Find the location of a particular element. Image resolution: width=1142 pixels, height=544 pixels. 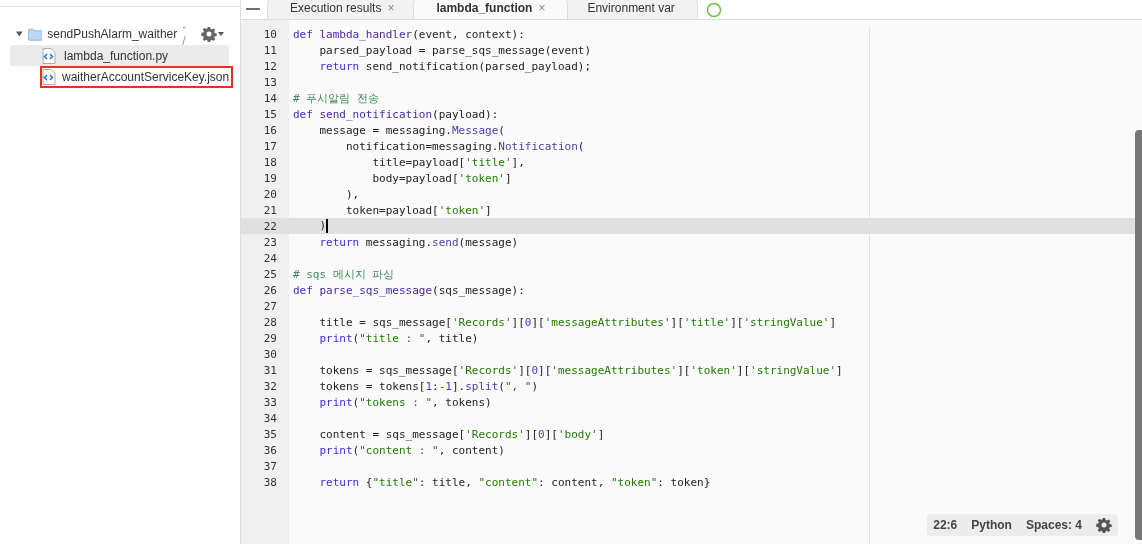

expand-triangle-icon is located at coordinates (19, 34).